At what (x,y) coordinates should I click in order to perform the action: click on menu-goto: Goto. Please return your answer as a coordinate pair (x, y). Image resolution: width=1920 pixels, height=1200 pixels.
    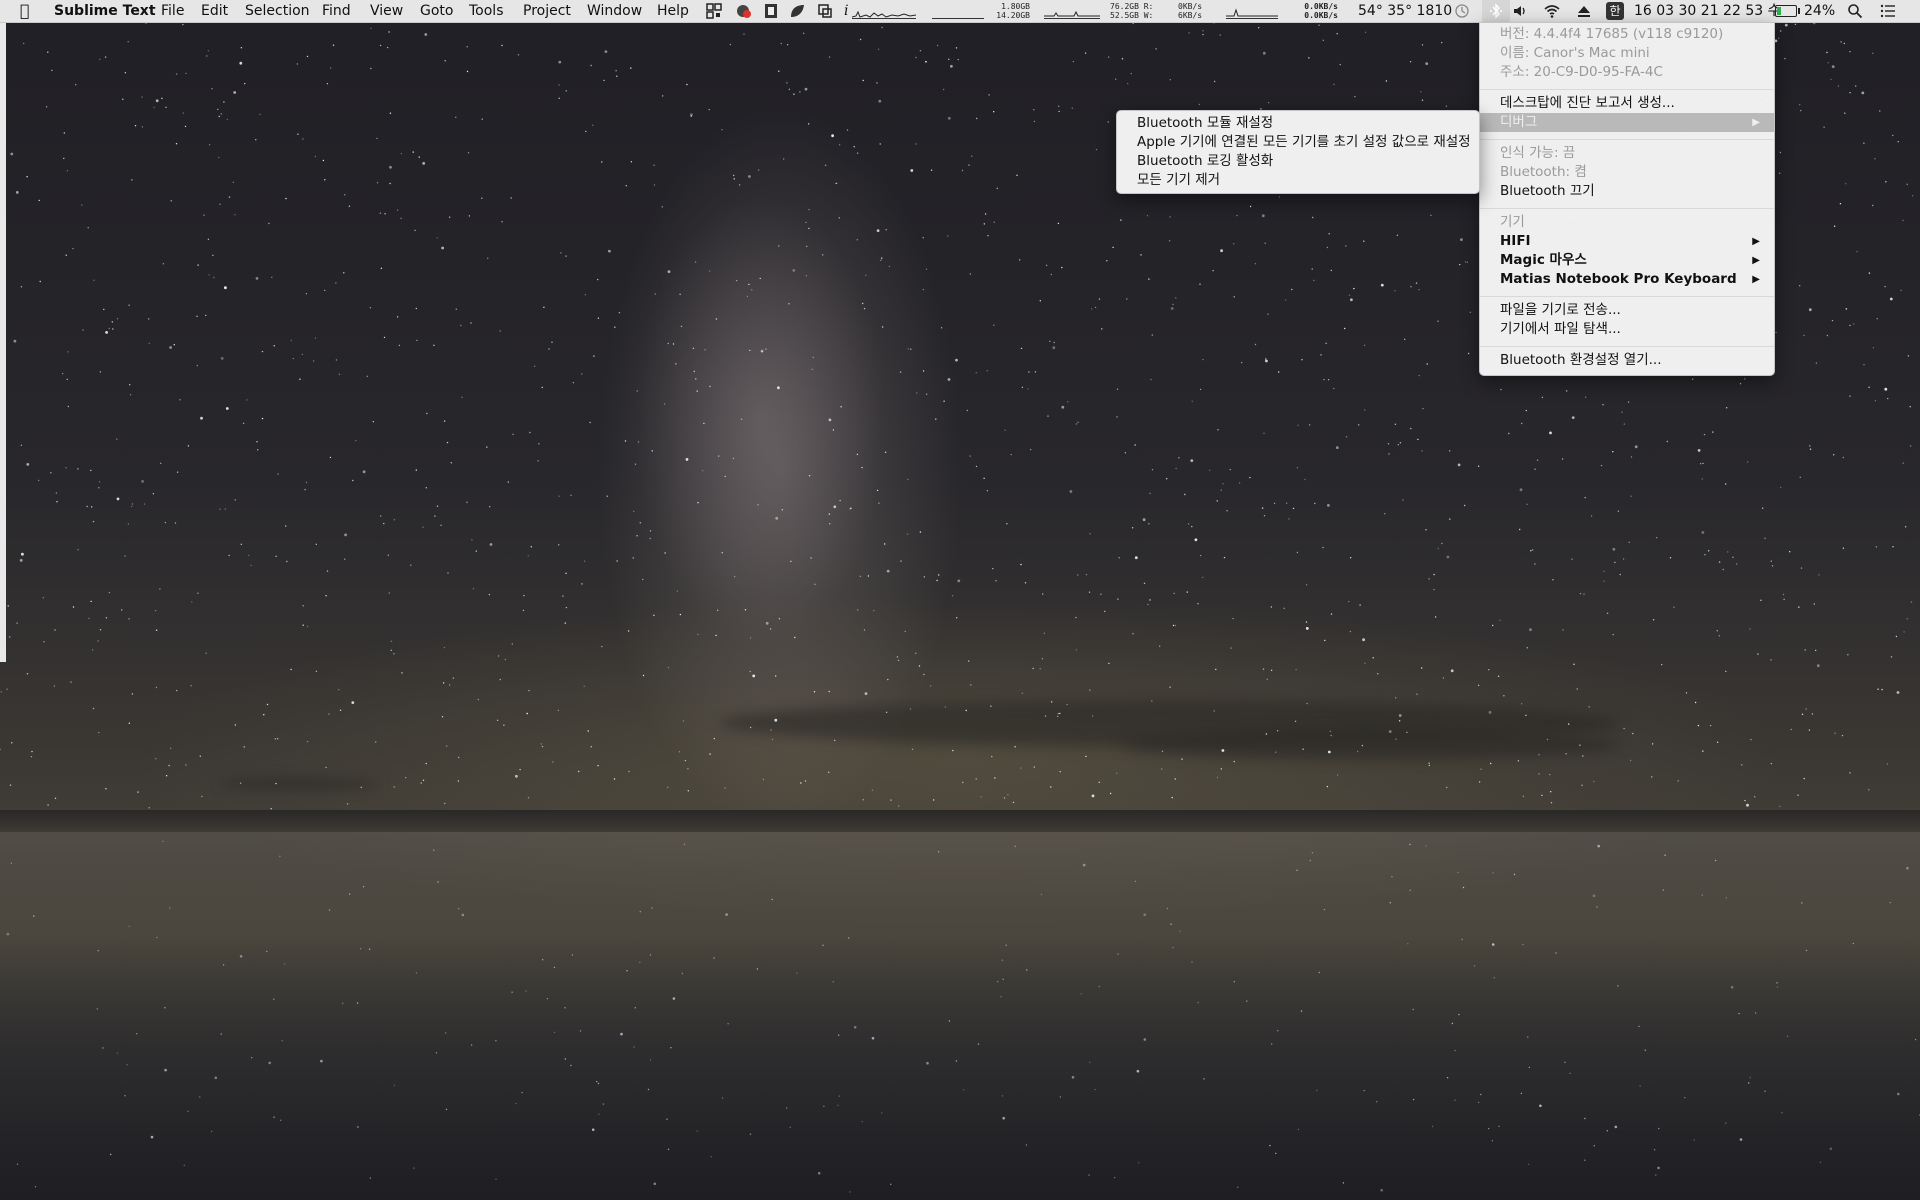
    Looking at the image, I should click on (436, 11).